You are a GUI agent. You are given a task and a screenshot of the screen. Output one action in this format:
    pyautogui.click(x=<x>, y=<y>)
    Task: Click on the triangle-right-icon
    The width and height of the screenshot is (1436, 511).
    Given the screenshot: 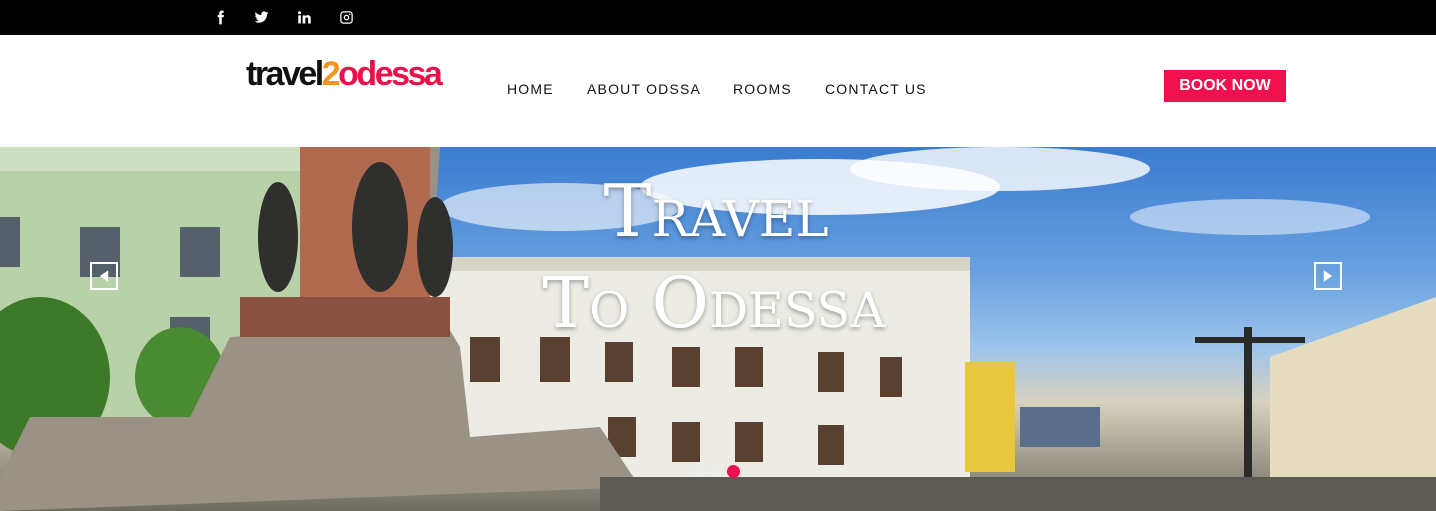 What is the action you would take?
    pyautogui.click(x=1328, y=276)
    